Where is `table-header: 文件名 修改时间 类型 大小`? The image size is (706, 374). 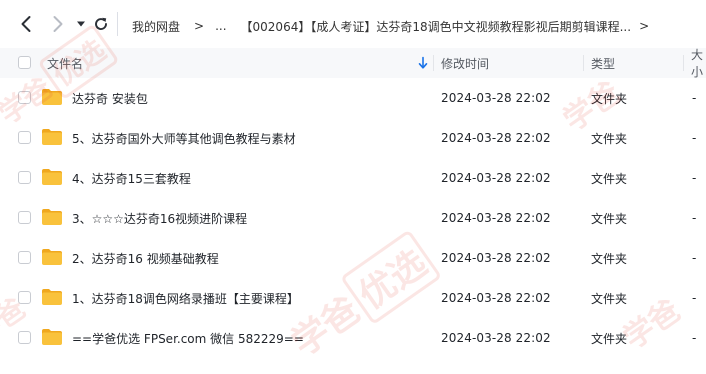
table-header: 文件名 修改时间 类型 大小 is located at coordinates (353, 63).